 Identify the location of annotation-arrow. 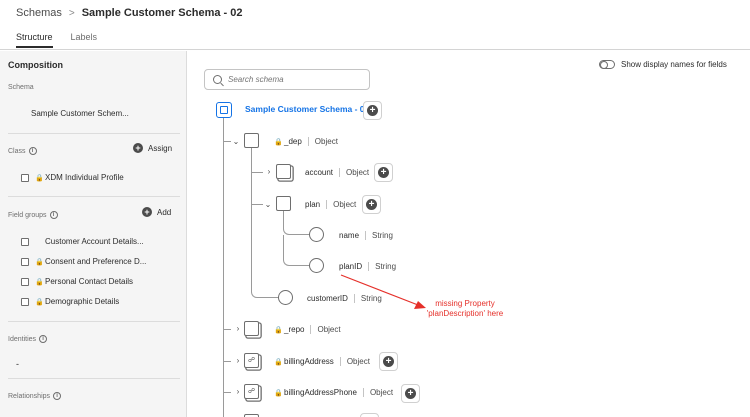
(383, 291).